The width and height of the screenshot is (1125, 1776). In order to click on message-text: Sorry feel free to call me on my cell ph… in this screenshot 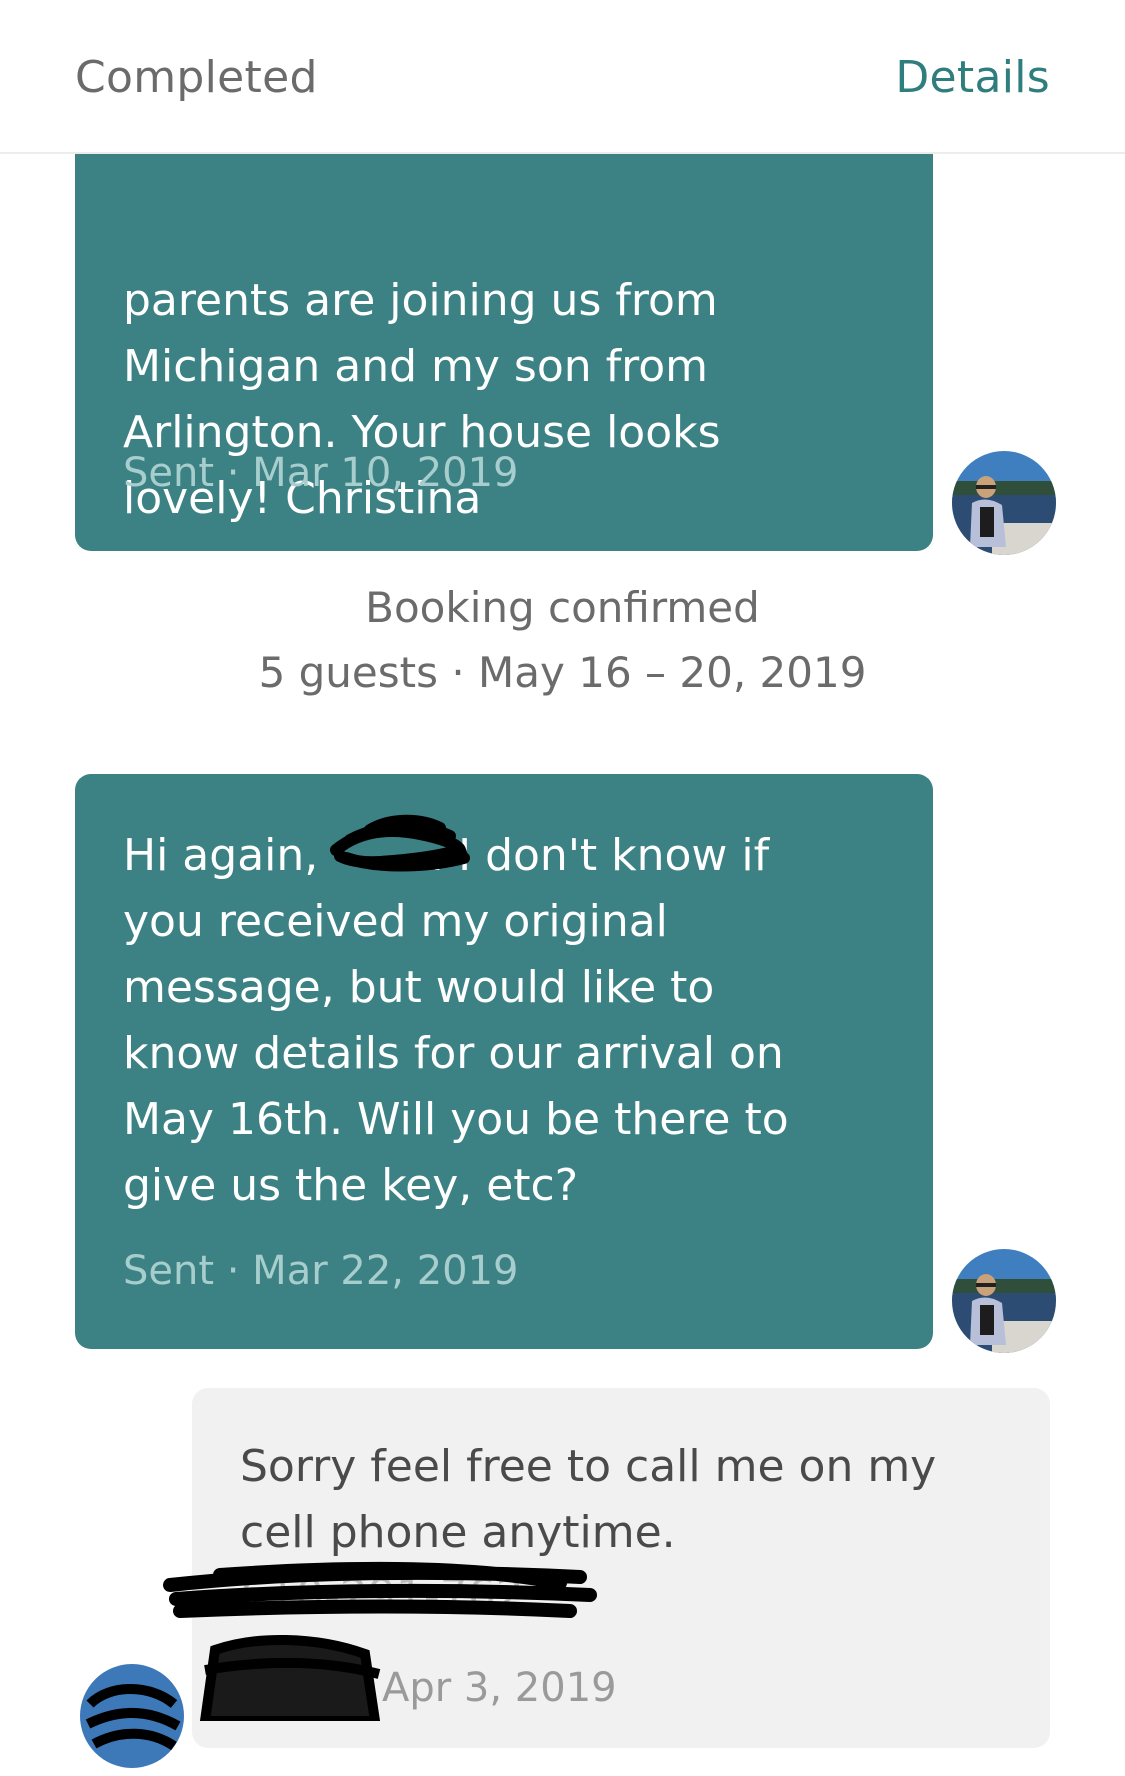, I will do `click(588, 1499)`.